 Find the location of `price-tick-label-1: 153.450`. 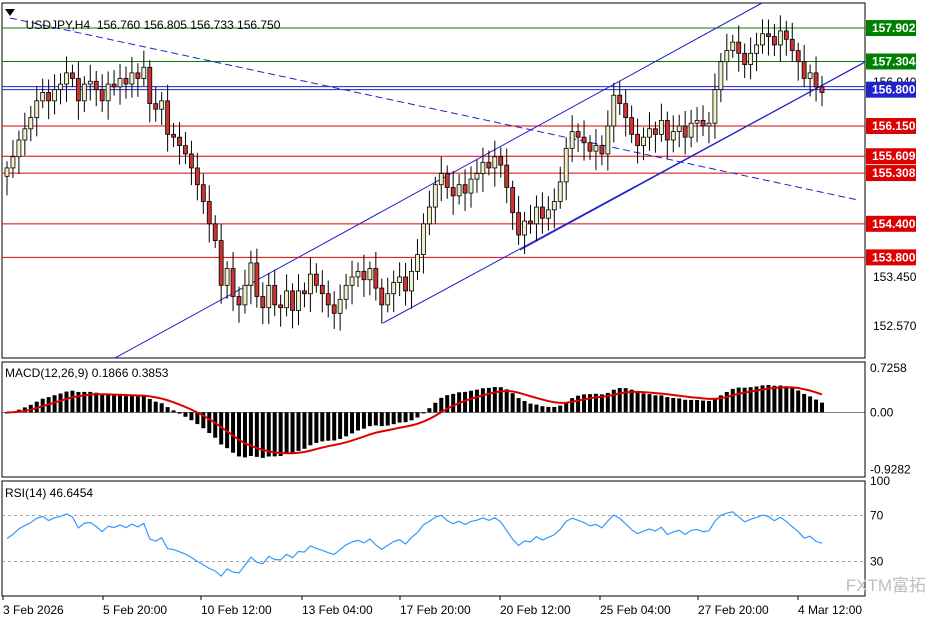

price-tick-label-1: 153.450 is located at coordinates (895, 277).